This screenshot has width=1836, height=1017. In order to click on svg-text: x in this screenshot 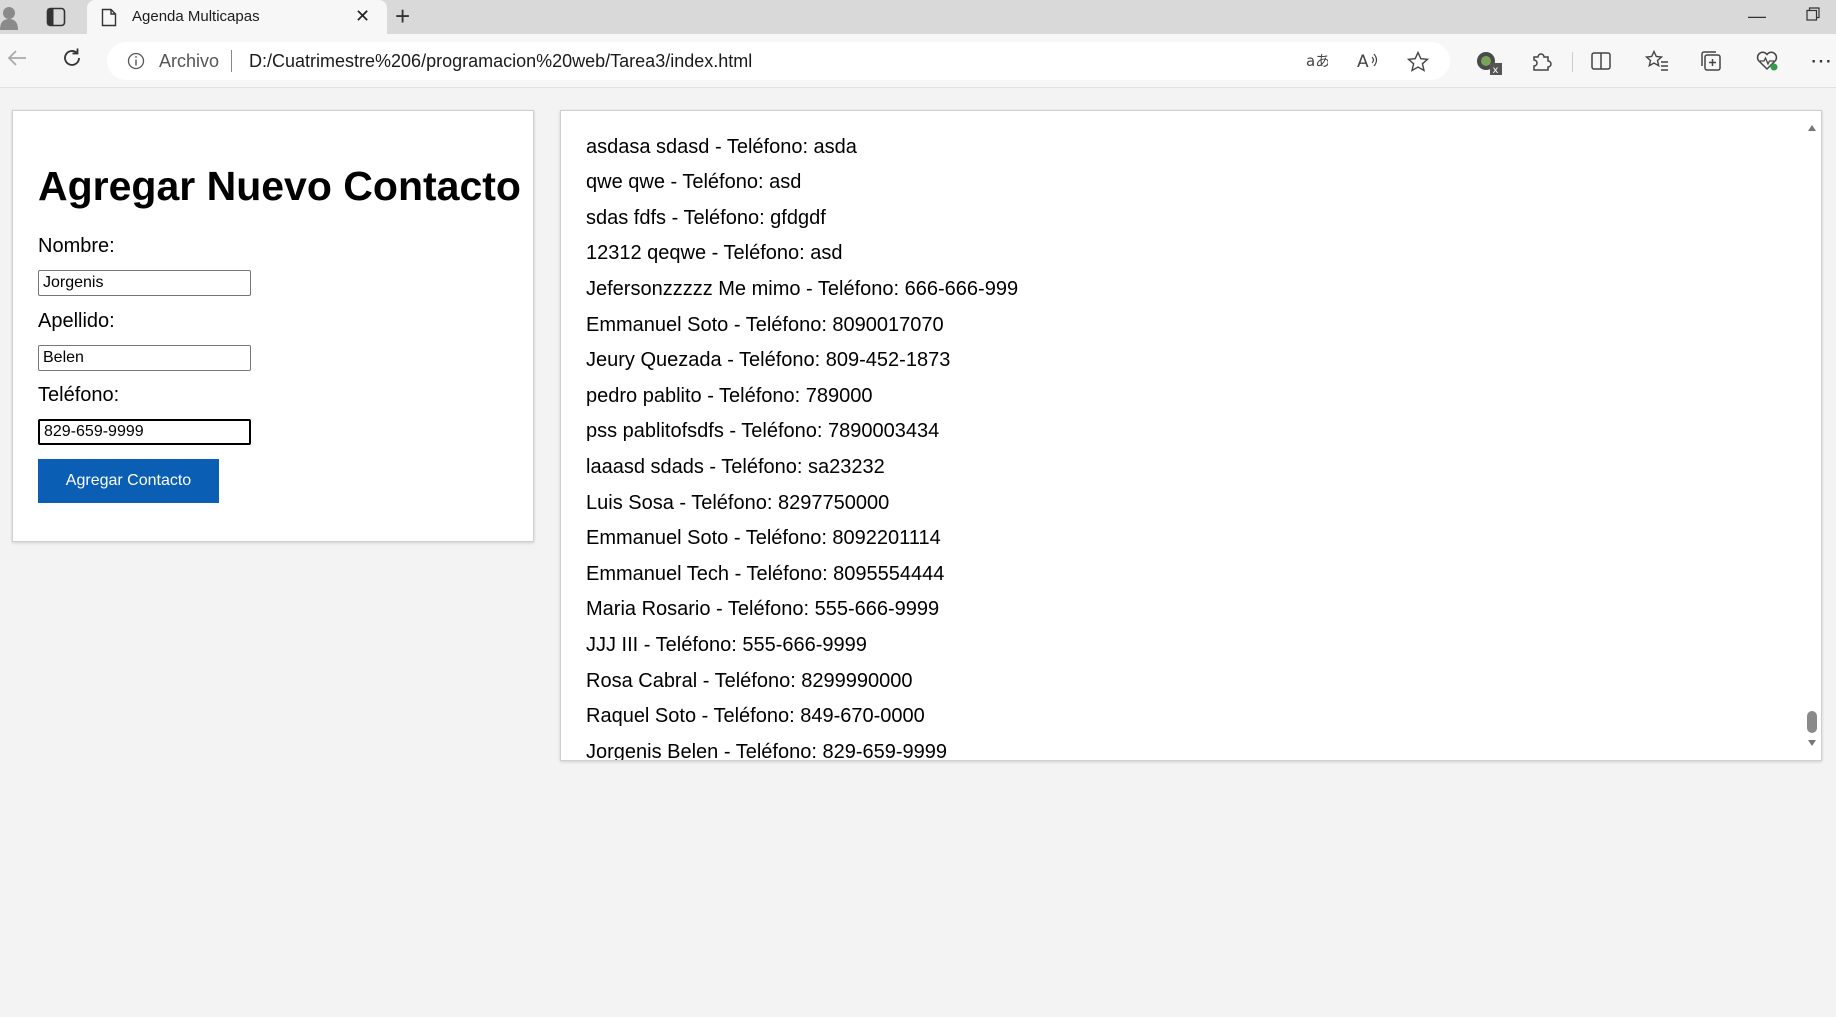, I will do `click(1496, 70)`.